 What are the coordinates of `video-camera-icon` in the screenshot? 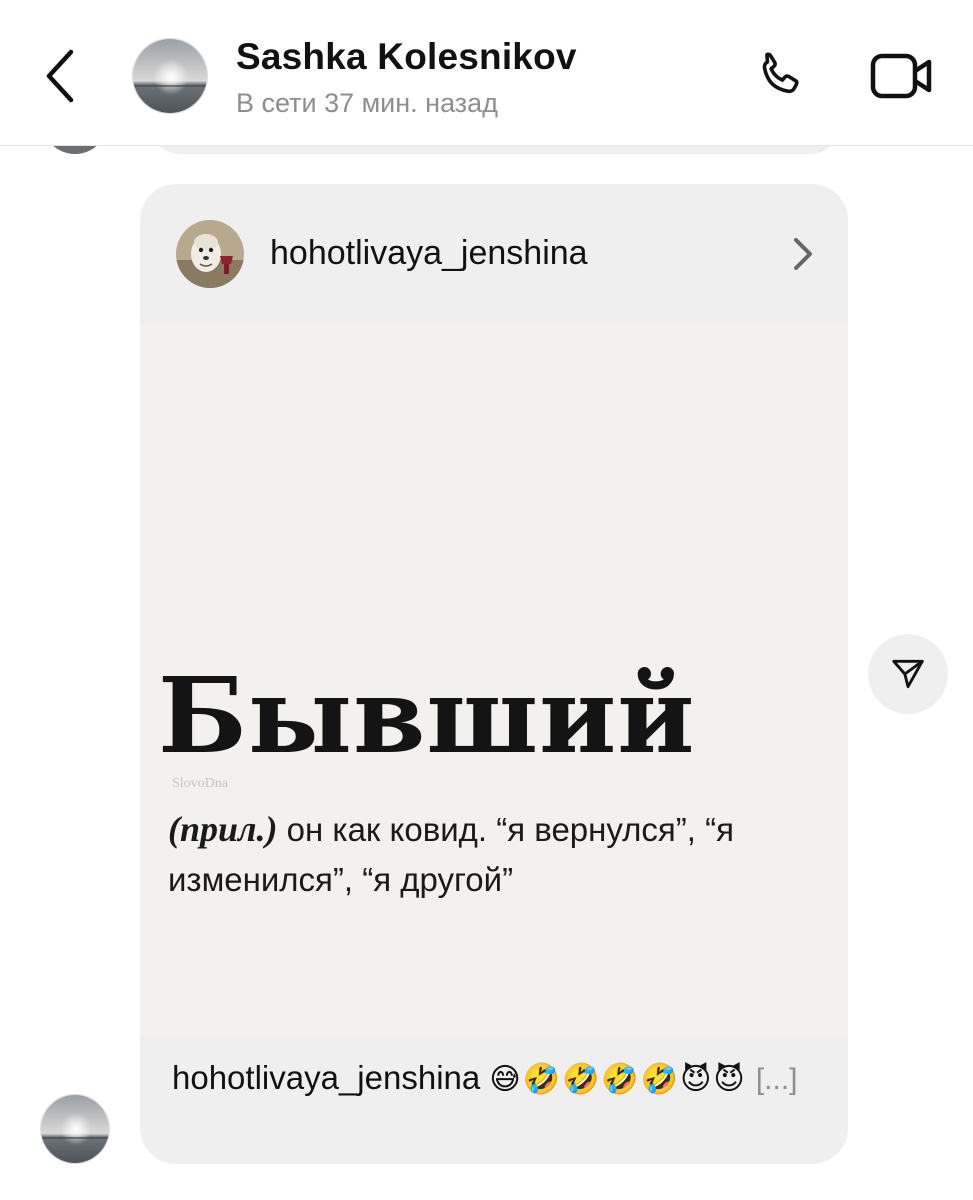 It's located at (901, 76).